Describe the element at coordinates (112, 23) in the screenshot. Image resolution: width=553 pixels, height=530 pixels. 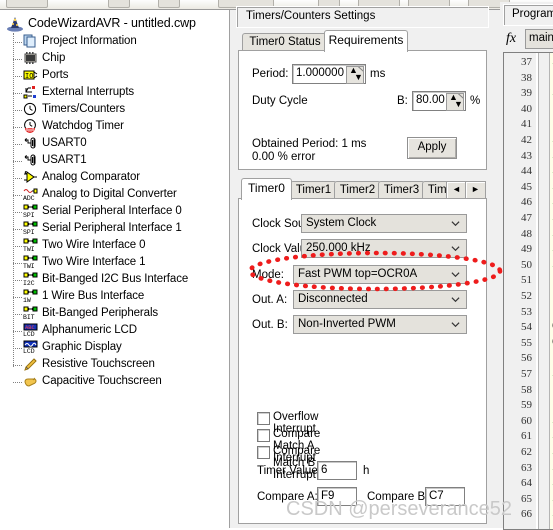
I see `tree-root-label: CodeWizardAVR - untitled.cwp` at that location.